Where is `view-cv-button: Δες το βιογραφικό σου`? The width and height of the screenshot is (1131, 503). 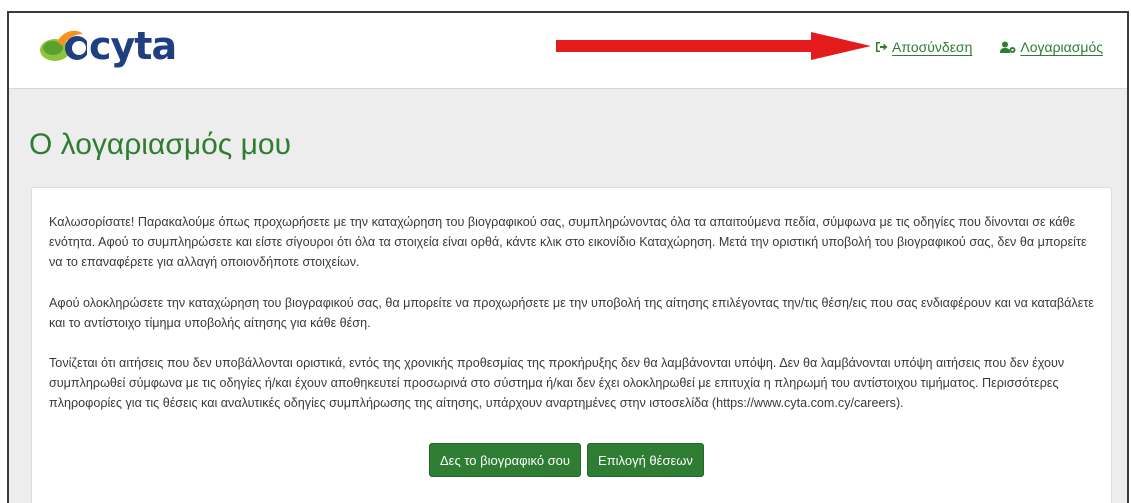
view-cv-button: Δες το βιογραφικό σου is located at coordinates (505, 460).